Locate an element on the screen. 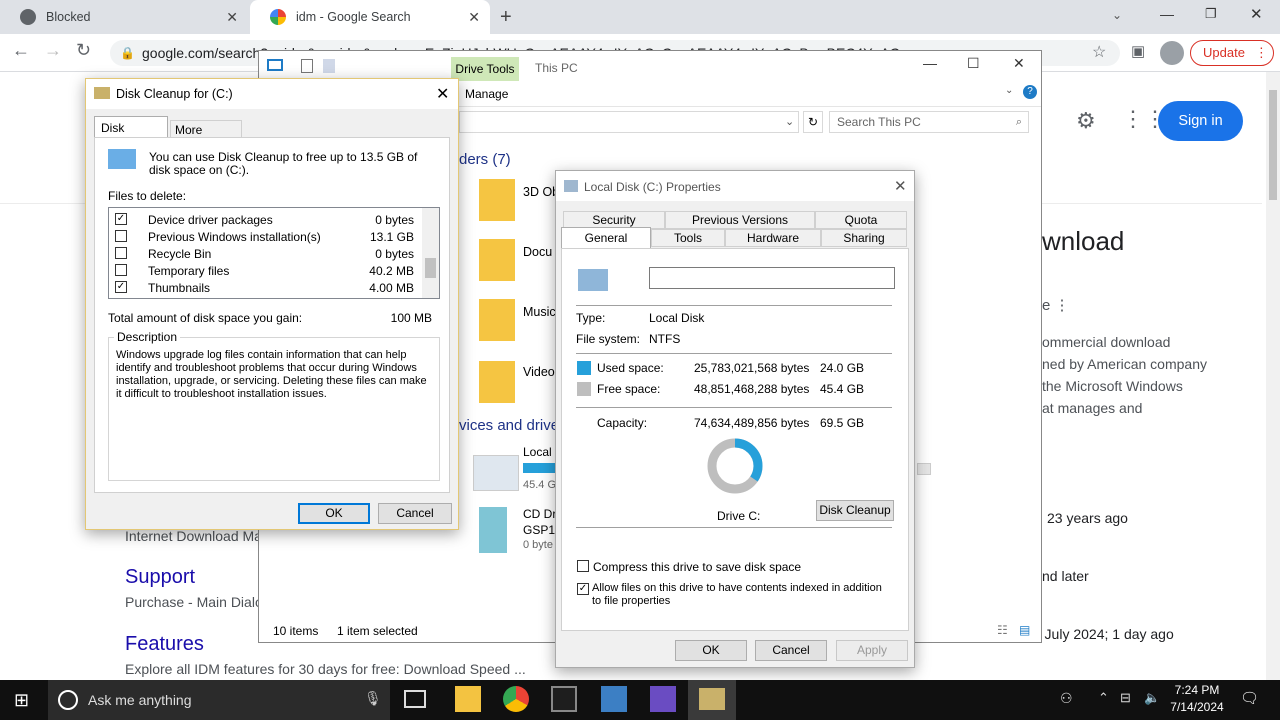 The height and width of the screenshot is (720, 1280). tab-hardware: Hardware is located at coordinates (773, 238).